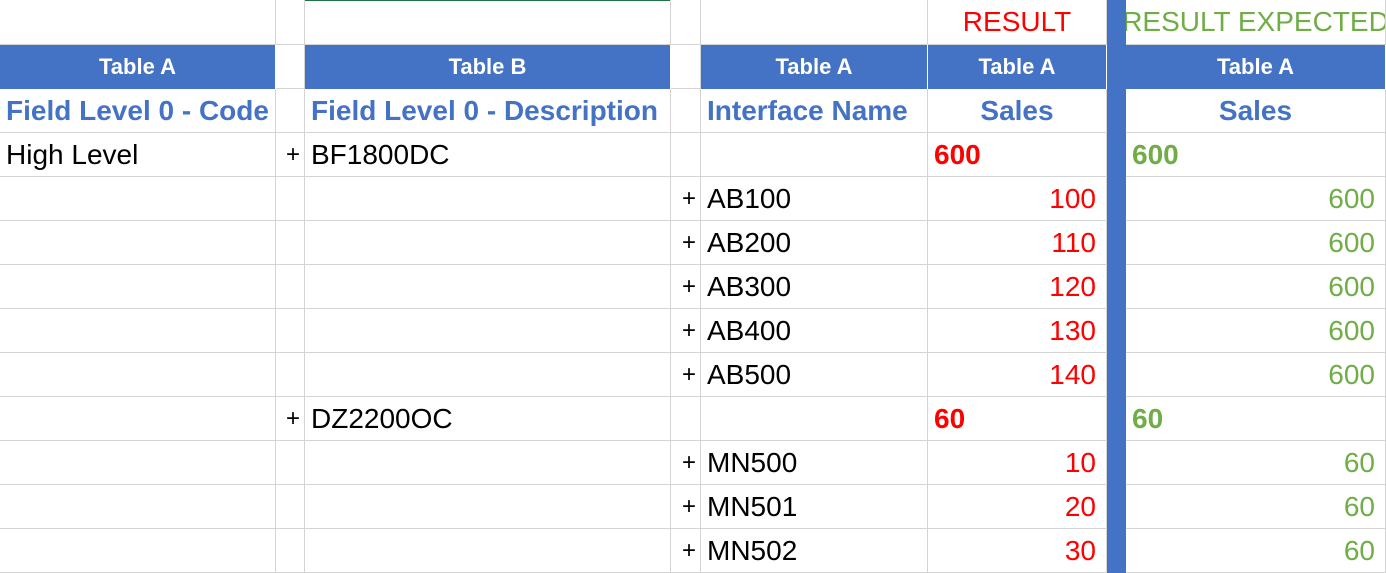 This screenshot has width=1386, height=573. What do you see at coordinates (1017, 67) in the screenshot?
I see `header-table-a-result-sales: Table A` at bounding box center [1017, 67].